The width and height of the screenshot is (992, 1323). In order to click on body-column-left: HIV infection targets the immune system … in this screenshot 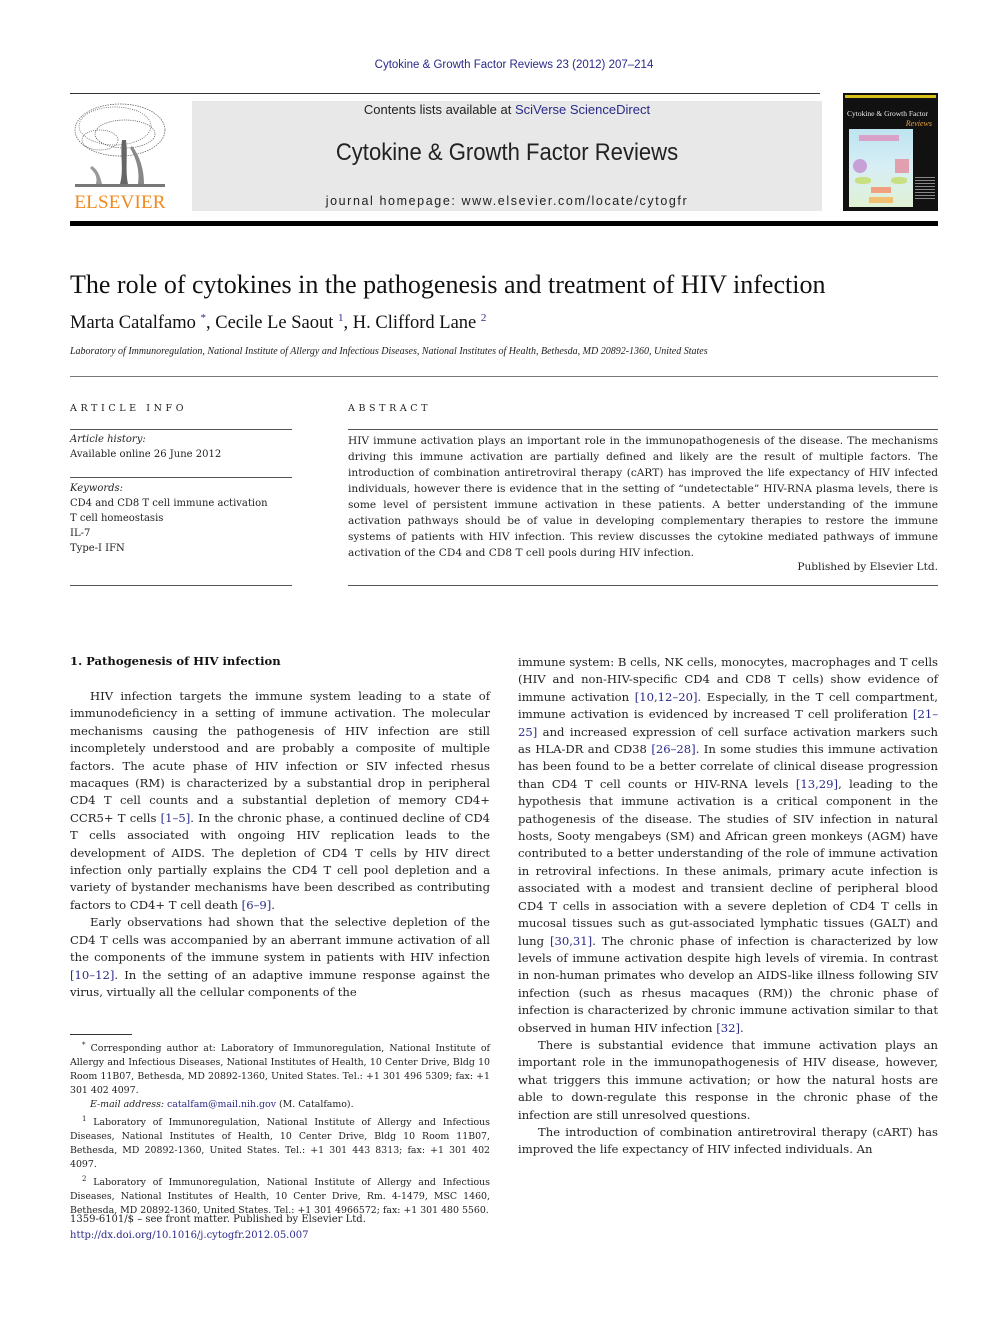, I will do `click(280, 844)`.